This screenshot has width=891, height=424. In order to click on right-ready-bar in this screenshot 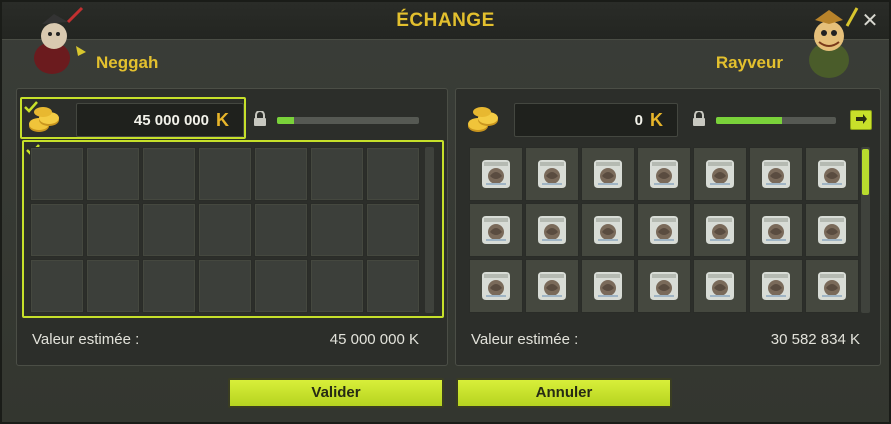, I will do `click(776, 120)`.